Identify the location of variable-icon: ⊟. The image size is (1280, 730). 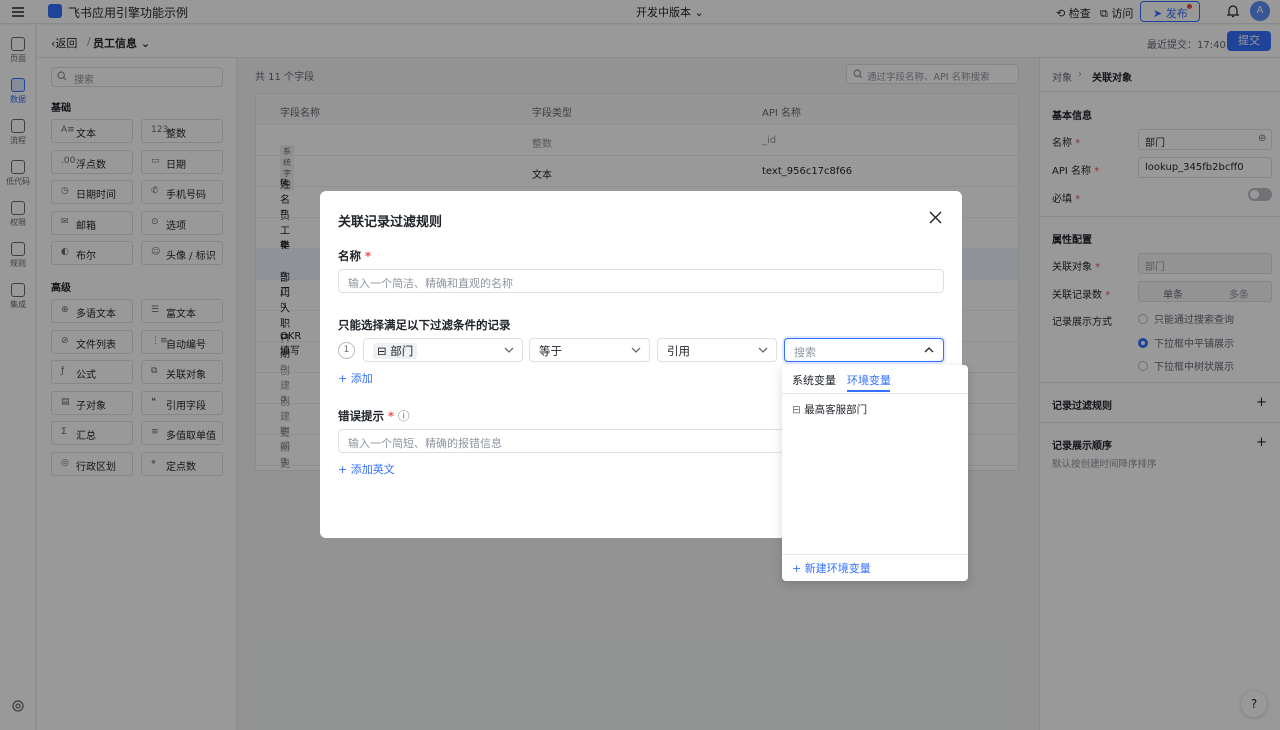
(796, 410).